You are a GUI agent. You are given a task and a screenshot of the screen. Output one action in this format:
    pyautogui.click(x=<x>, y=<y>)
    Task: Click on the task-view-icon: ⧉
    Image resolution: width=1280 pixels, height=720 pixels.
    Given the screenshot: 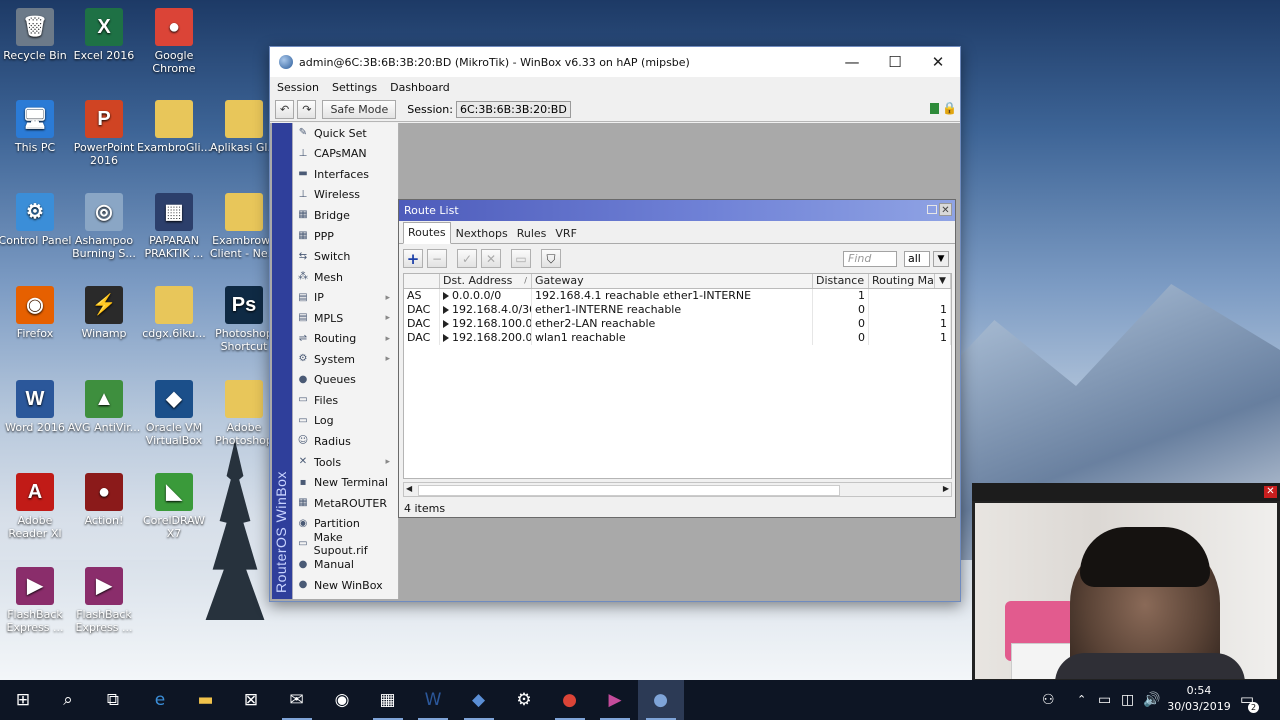 What is the action you would take?
    pyautogui.click(x=113, y=700)
    